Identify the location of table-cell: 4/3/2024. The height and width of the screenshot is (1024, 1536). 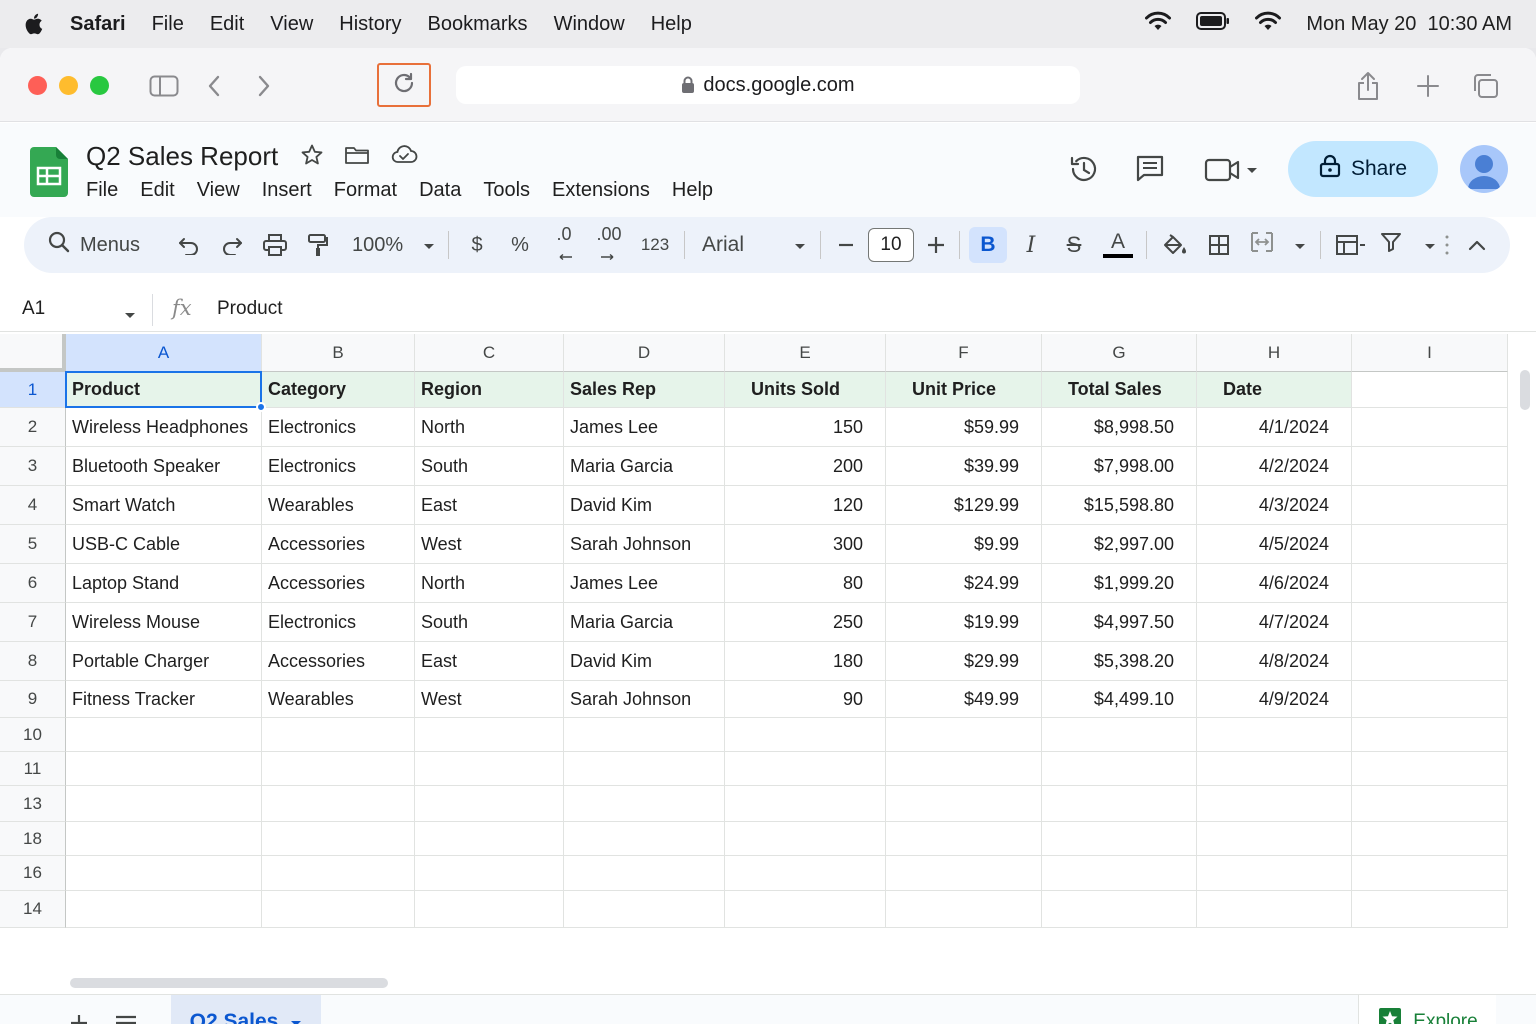
(1274, 505).